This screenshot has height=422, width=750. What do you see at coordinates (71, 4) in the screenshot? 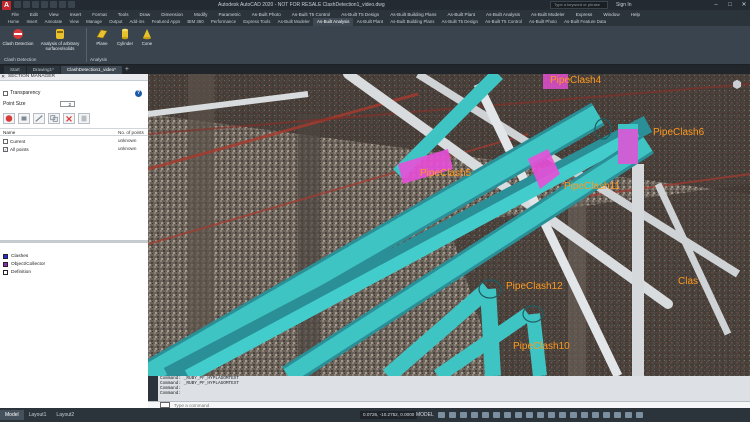
I see `redo-icon` at bounding box center [71, 4].